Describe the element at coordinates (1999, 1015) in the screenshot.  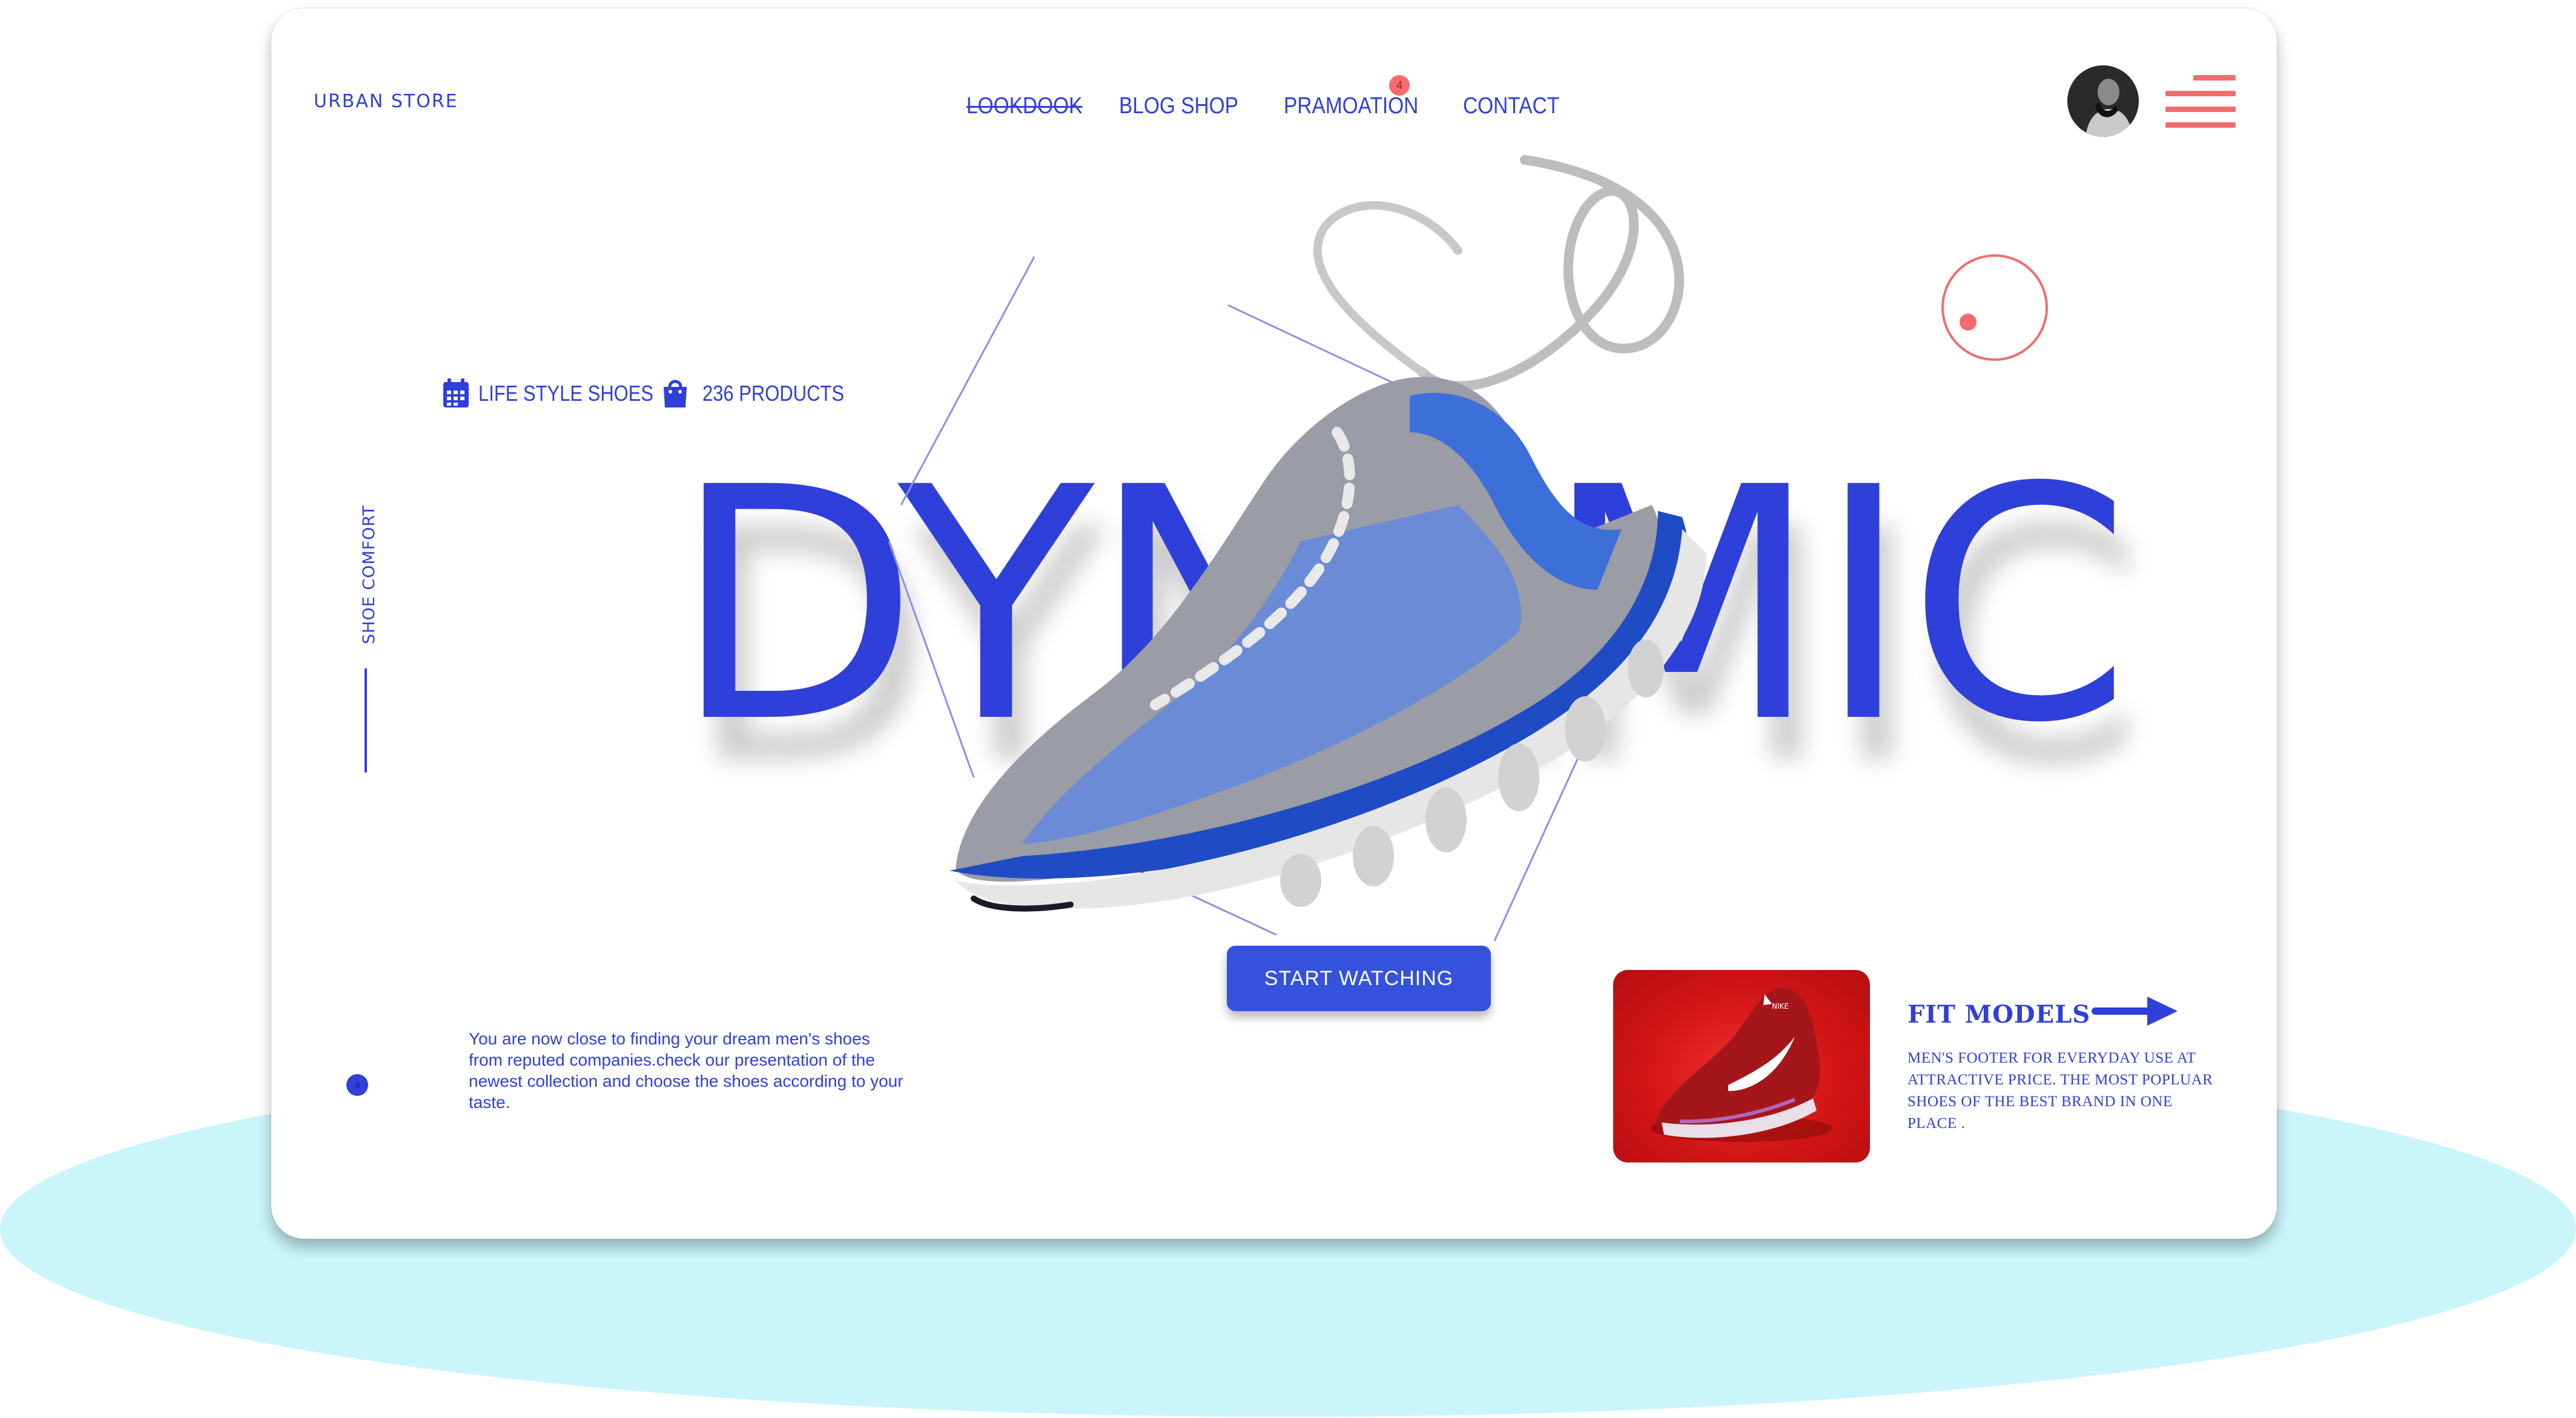
I see `fit-models-title: FIT MODELS` at that location.